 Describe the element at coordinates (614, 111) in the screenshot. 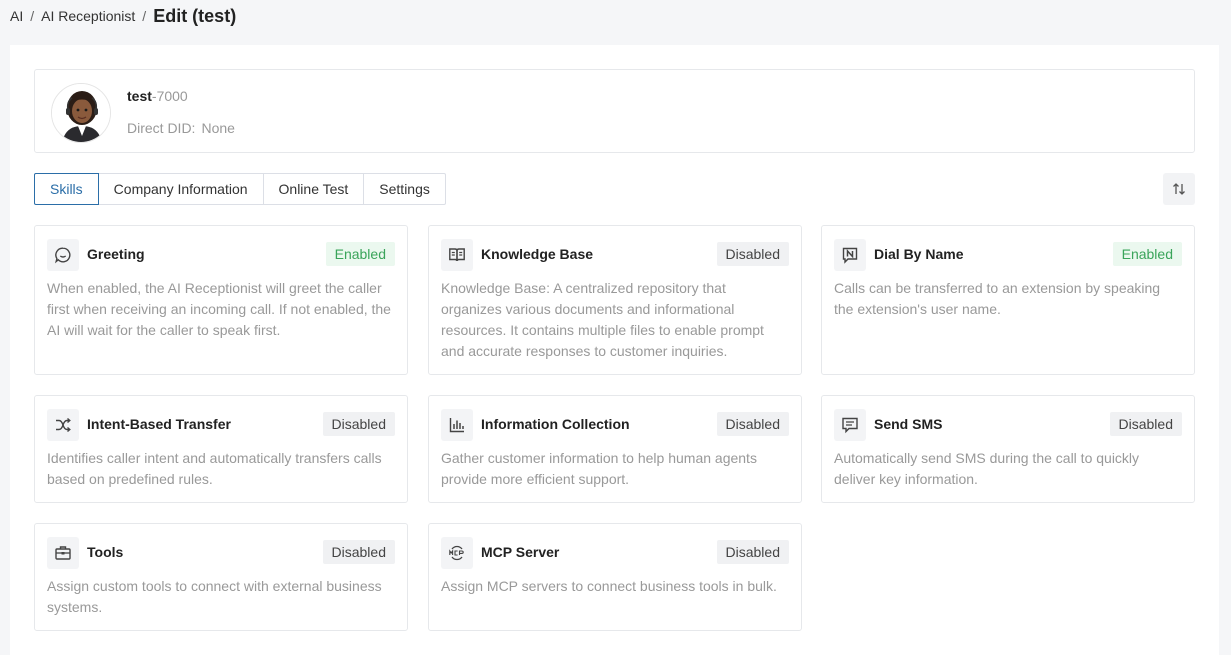

I see `receptionist-profile-card: test-7000 Direct DID: None` at that location.